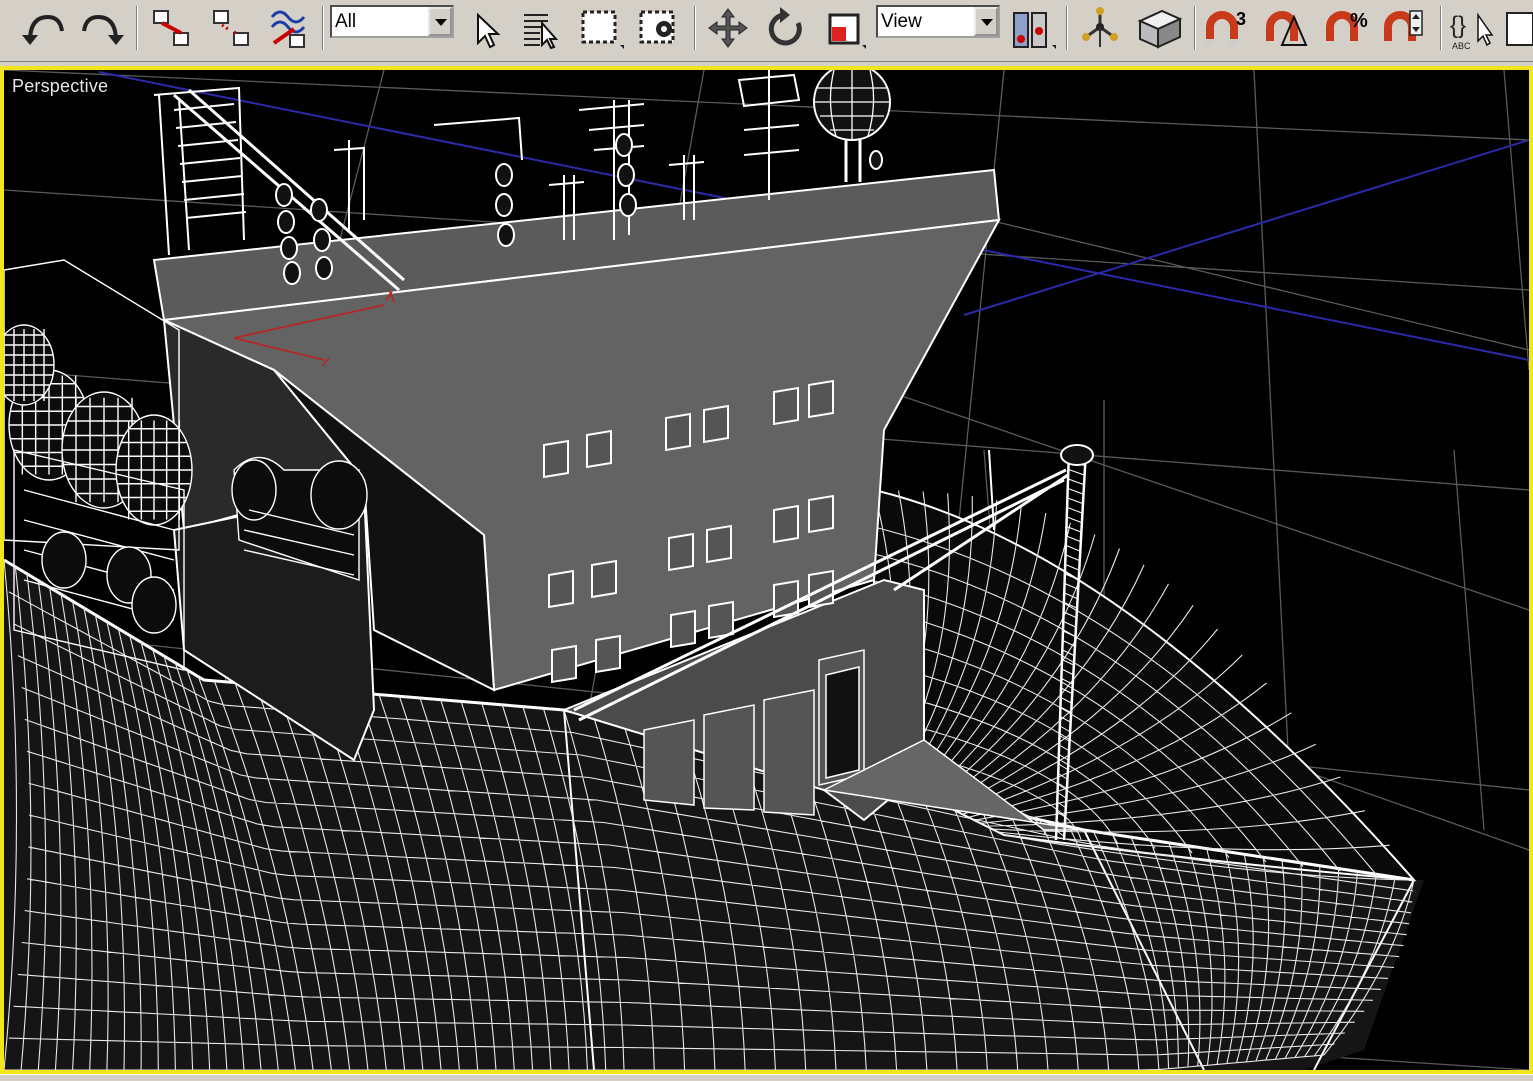  I want to click on edit-named-selection-button: {} ABC, so click(1473, 28).